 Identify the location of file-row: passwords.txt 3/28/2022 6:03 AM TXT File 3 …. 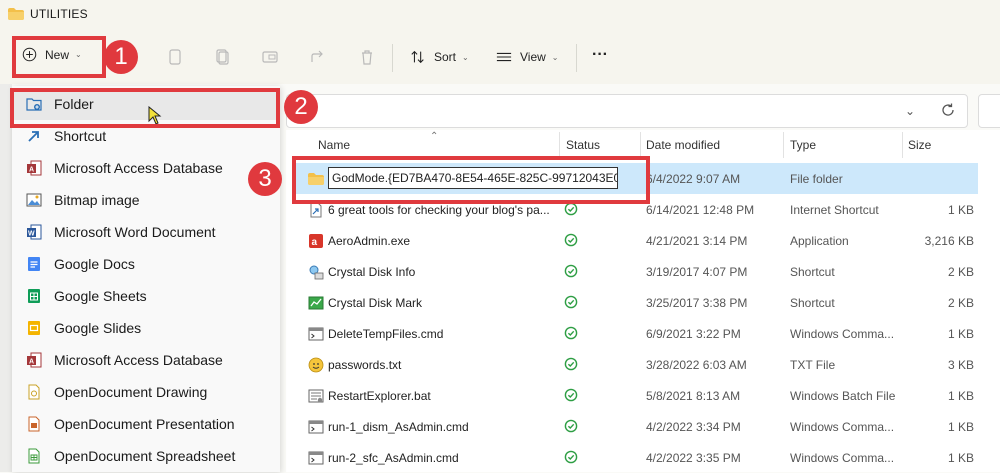
(636, 364).